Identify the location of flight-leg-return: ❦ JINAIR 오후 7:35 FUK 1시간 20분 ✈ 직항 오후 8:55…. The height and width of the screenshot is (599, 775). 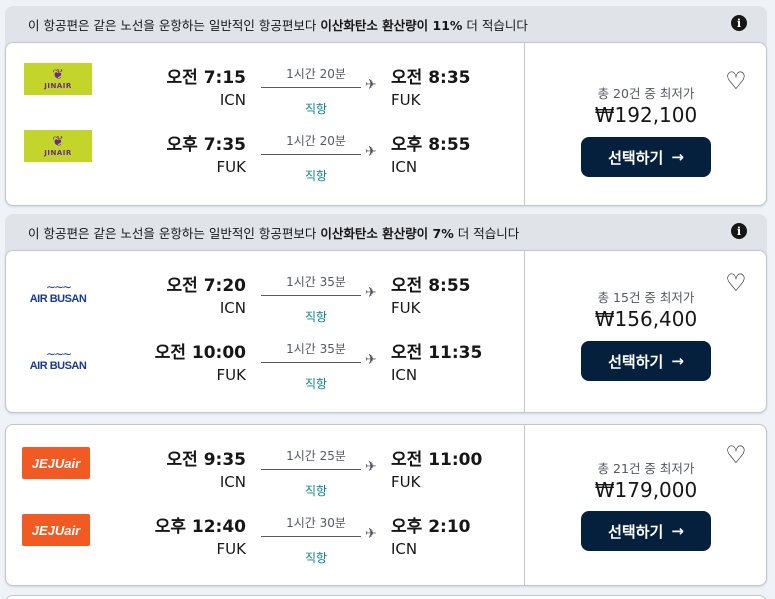
(265, 160).